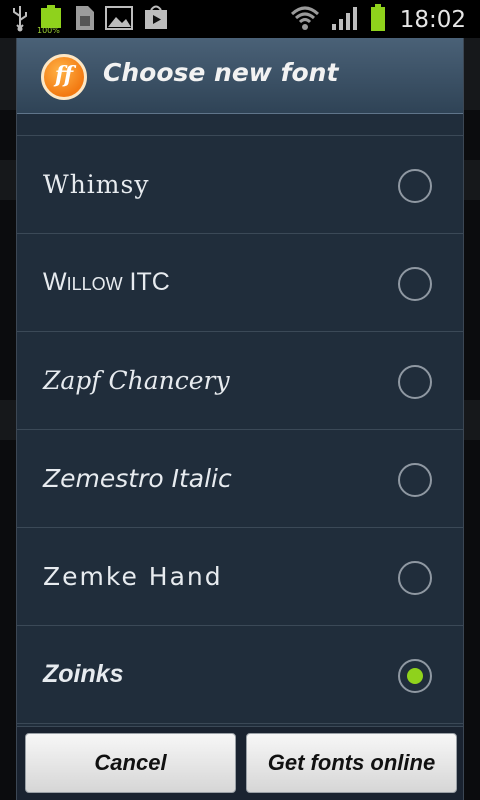 This screenshot has width=480, height=800. I want to click on font-item-label: Zemestro Italic, so click(137, 478).